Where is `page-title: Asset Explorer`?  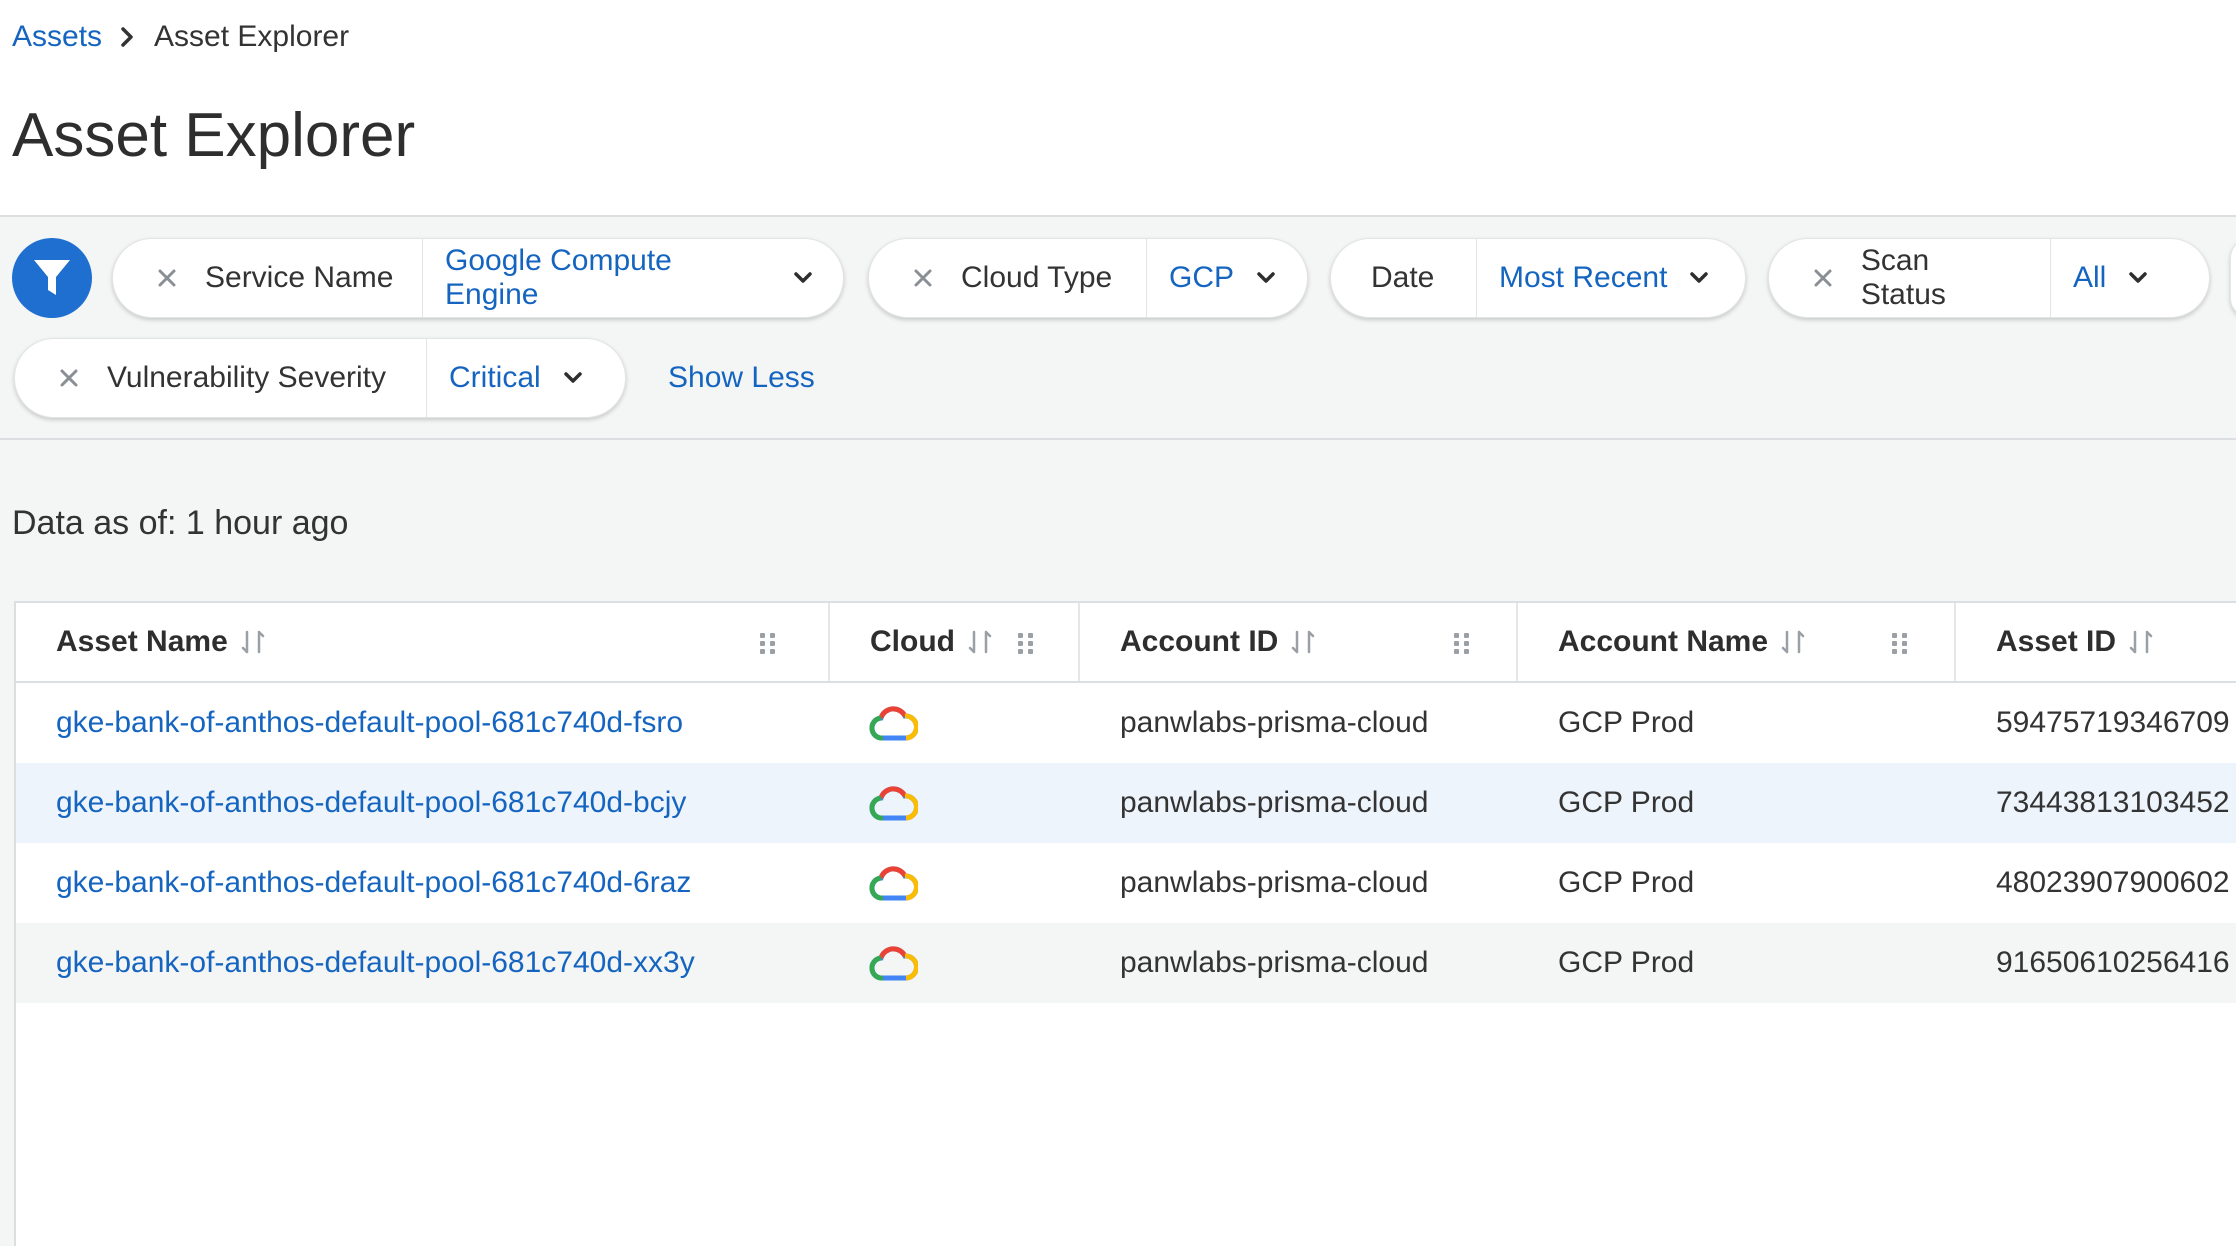 page-title: Asset Explorer is located at coordinates (214, 135).